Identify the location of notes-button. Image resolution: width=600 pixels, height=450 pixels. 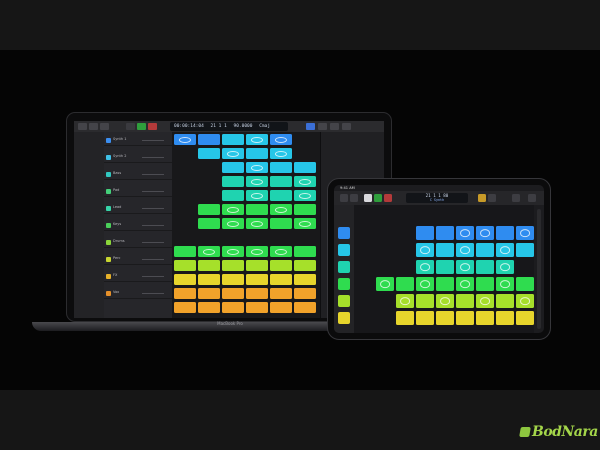
(334, 126).